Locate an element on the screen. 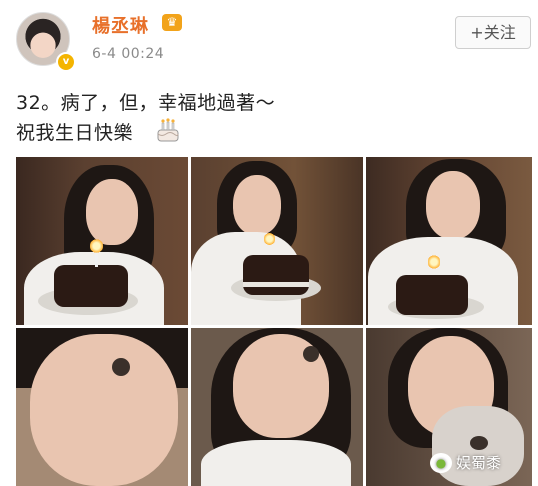 This screenshot has width=538, height=486. cake-ribbon-shape is located at coordinates (276, 284).